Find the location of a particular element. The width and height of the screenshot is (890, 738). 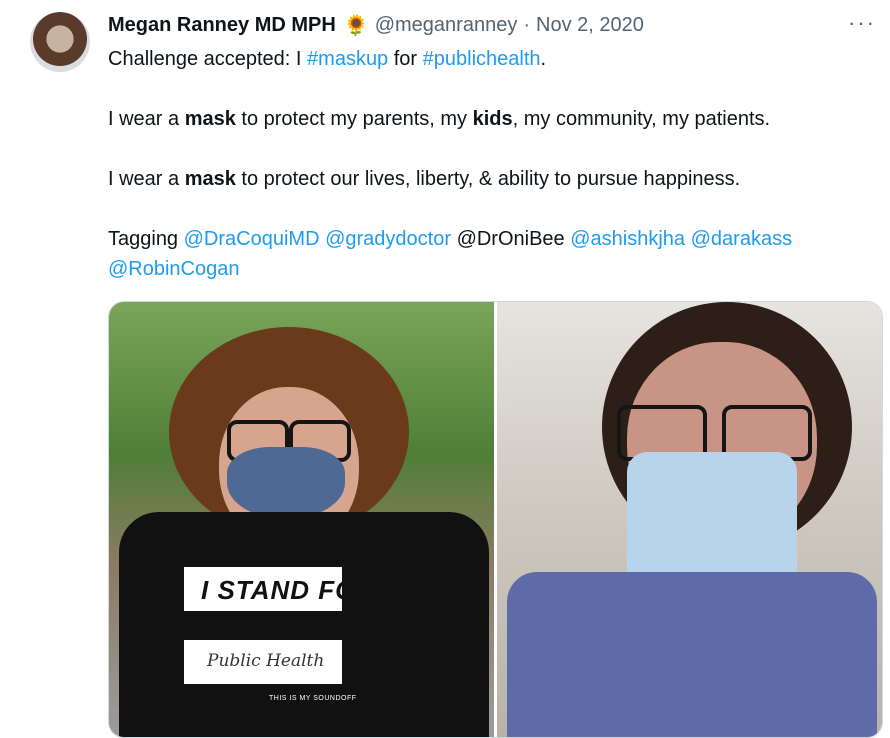

scrubs is located at coordinates (692, 654).